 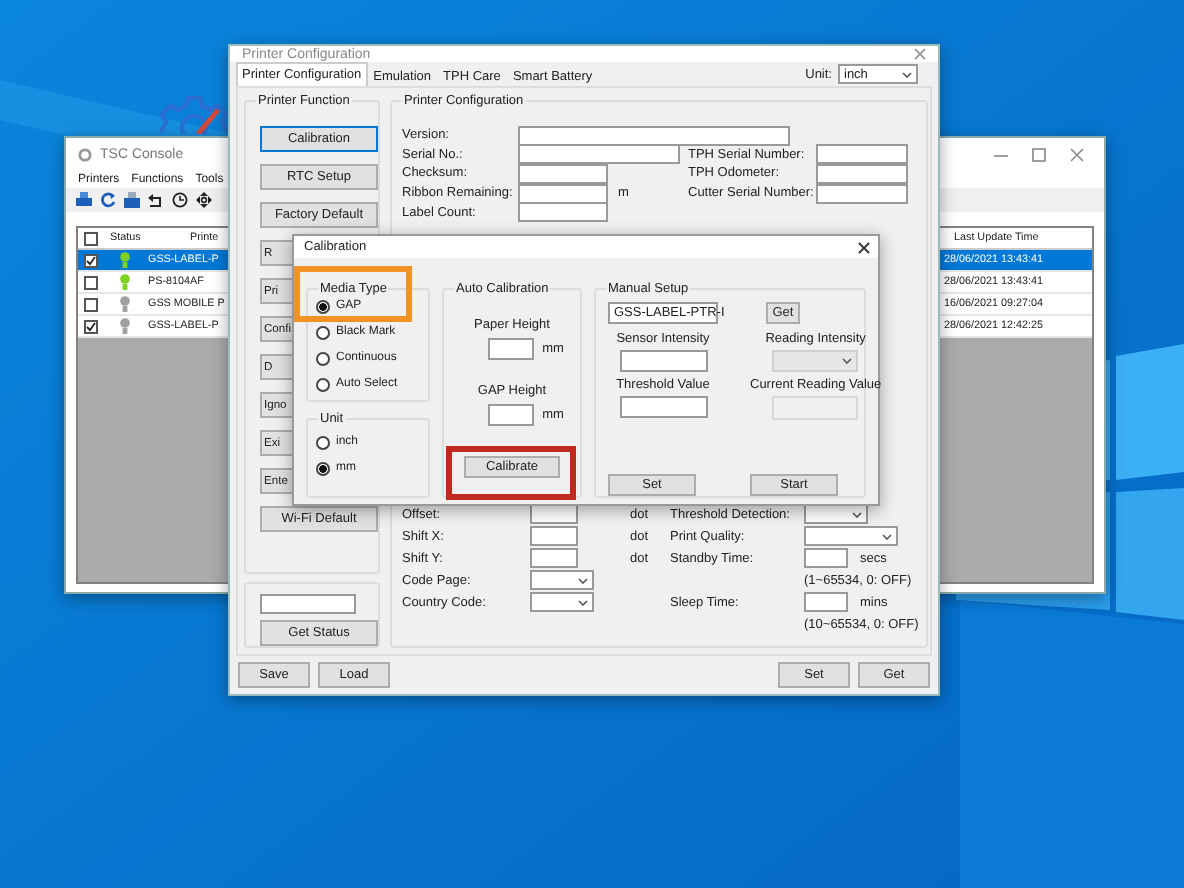 What do you see at coordinates (180, 200) in the screenshot?
I see `clock-icon` at bounding box center [180, 200].